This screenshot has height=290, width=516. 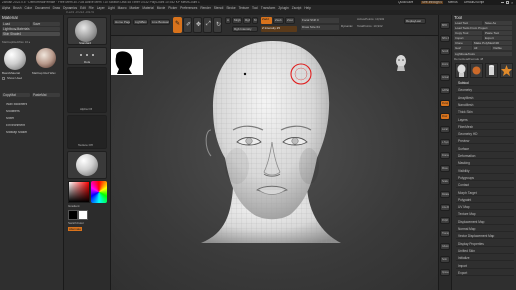 I want to click on maximize-icon, so click(x=507, y=2).